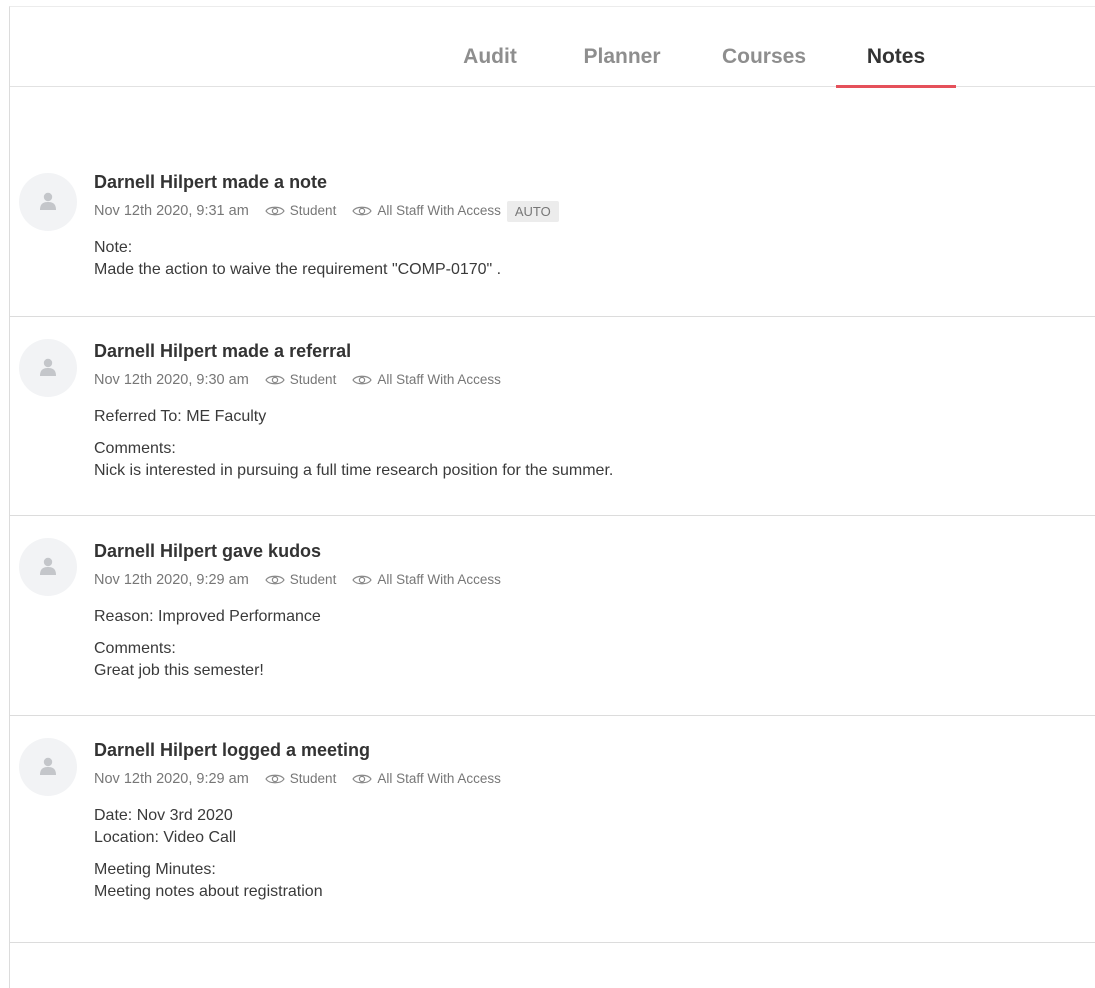  What do you see at coordinates (764, 46) in the screenshot?
I see `tab-courses: Courses` at bounding box center [764, 46].